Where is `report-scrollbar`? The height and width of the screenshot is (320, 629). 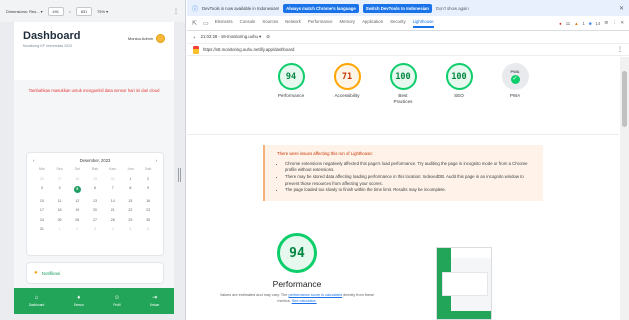 report-scrollbar is located at coordinates (624, 188).